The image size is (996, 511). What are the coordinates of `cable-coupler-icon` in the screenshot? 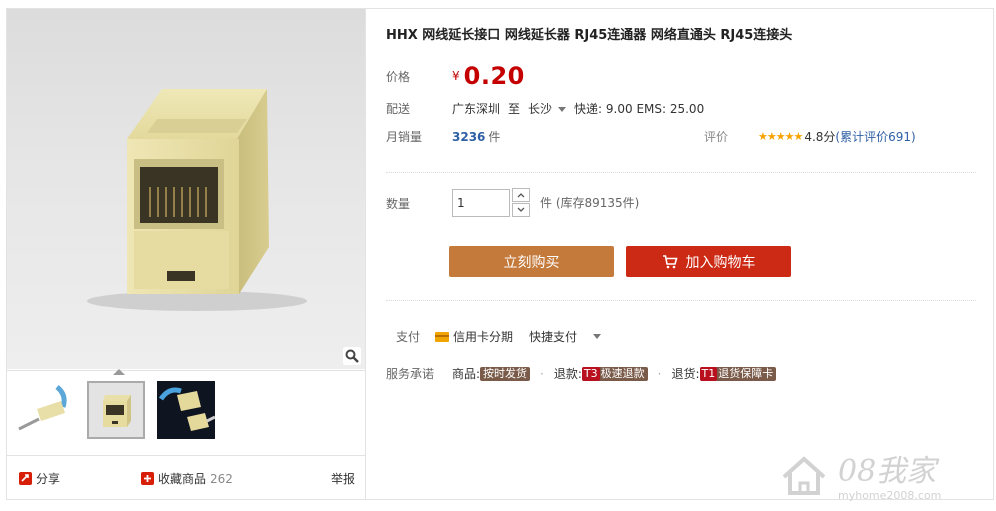 It's located at (46, 410).